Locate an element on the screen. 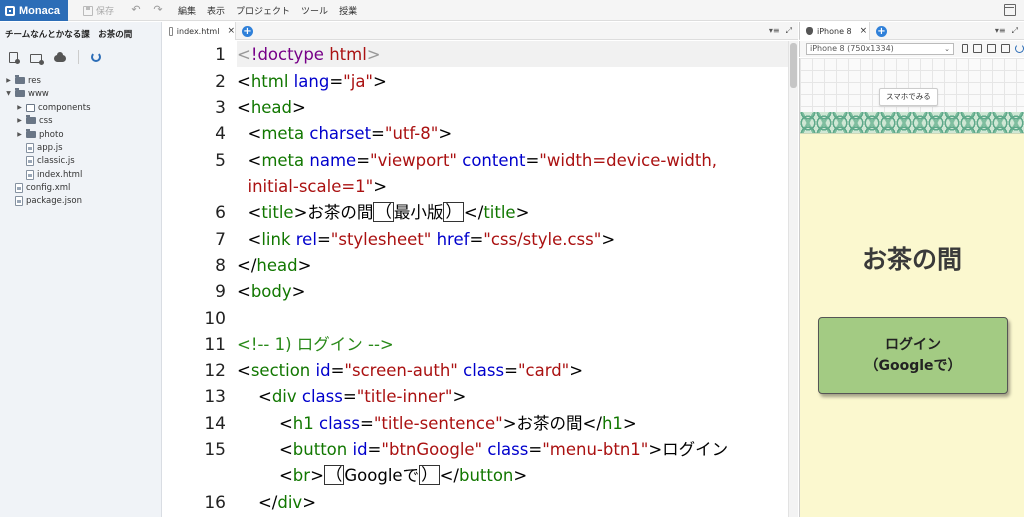 This screenshot has width=1024, height=517. line-number: 4 is located at coordinates (220, 134).